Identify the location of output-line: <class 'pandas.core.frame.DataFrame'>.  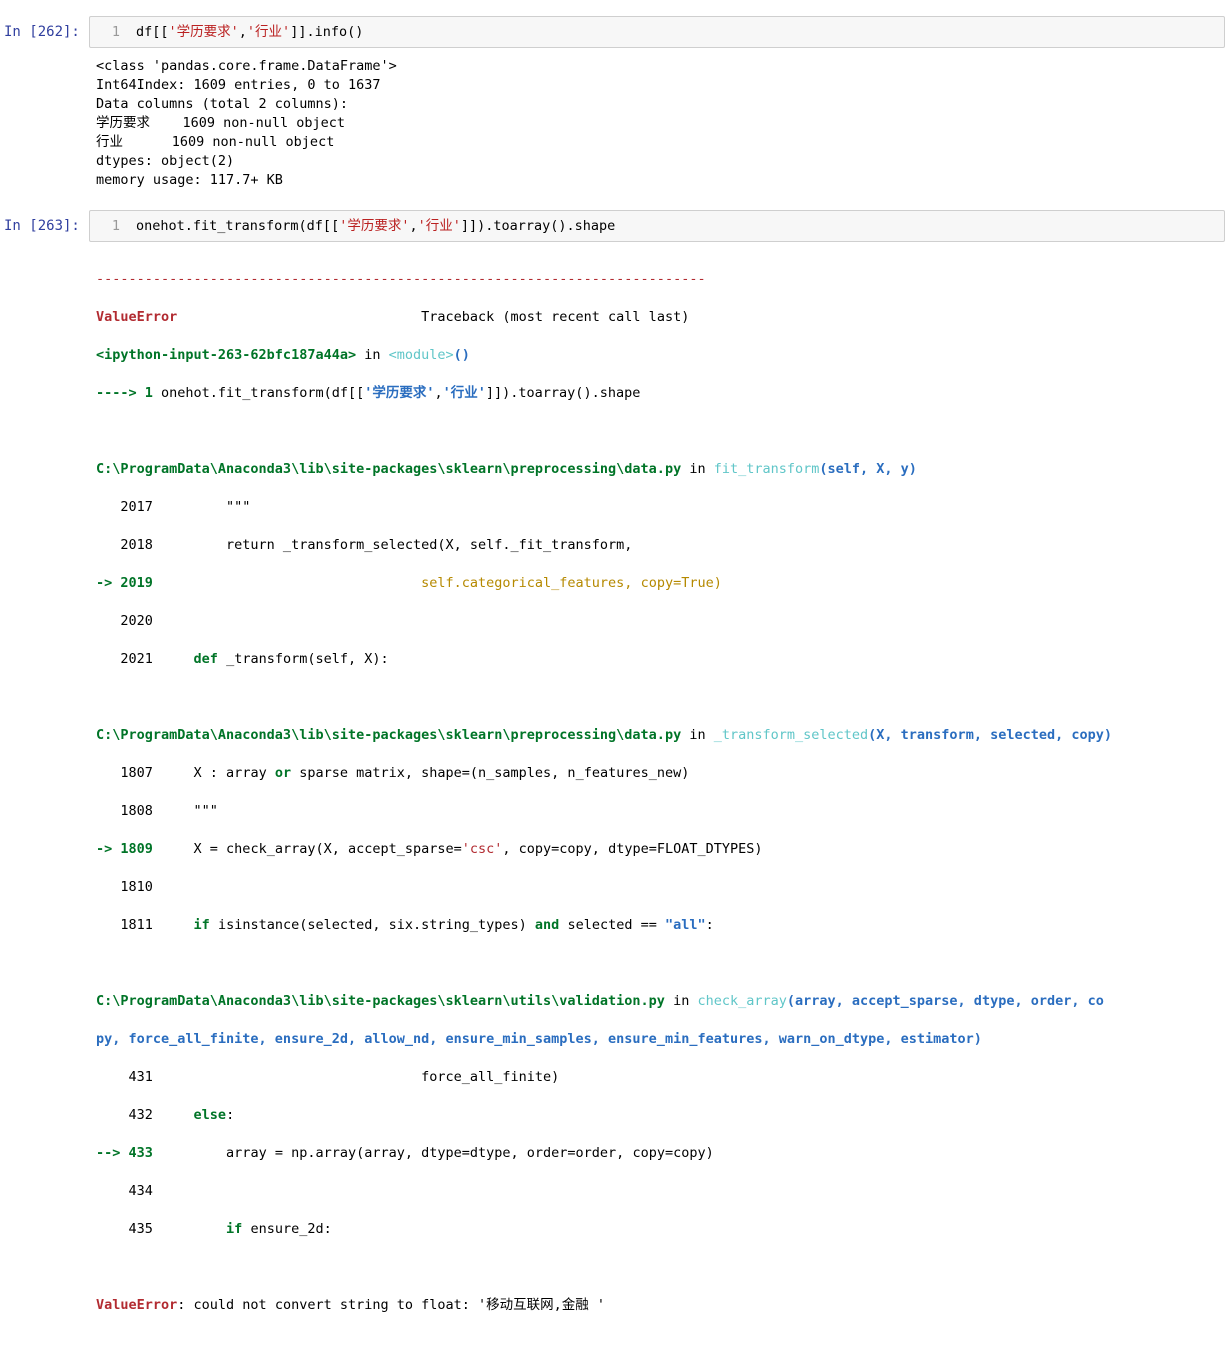
(246, 66).